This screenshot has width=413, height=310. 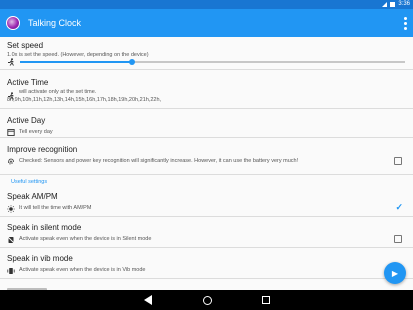 I want to click on status-bar: 3:36, so click(x=206, y=4).